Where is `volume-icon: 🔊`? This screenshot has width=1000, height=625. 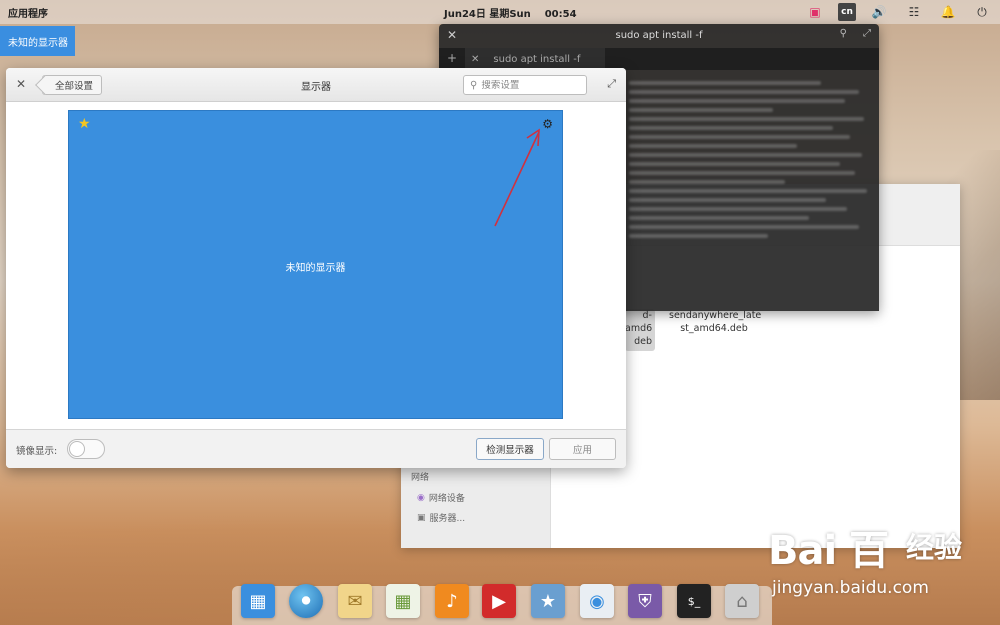
volume-icon: 🔊 is located at coordinates (879, 12).